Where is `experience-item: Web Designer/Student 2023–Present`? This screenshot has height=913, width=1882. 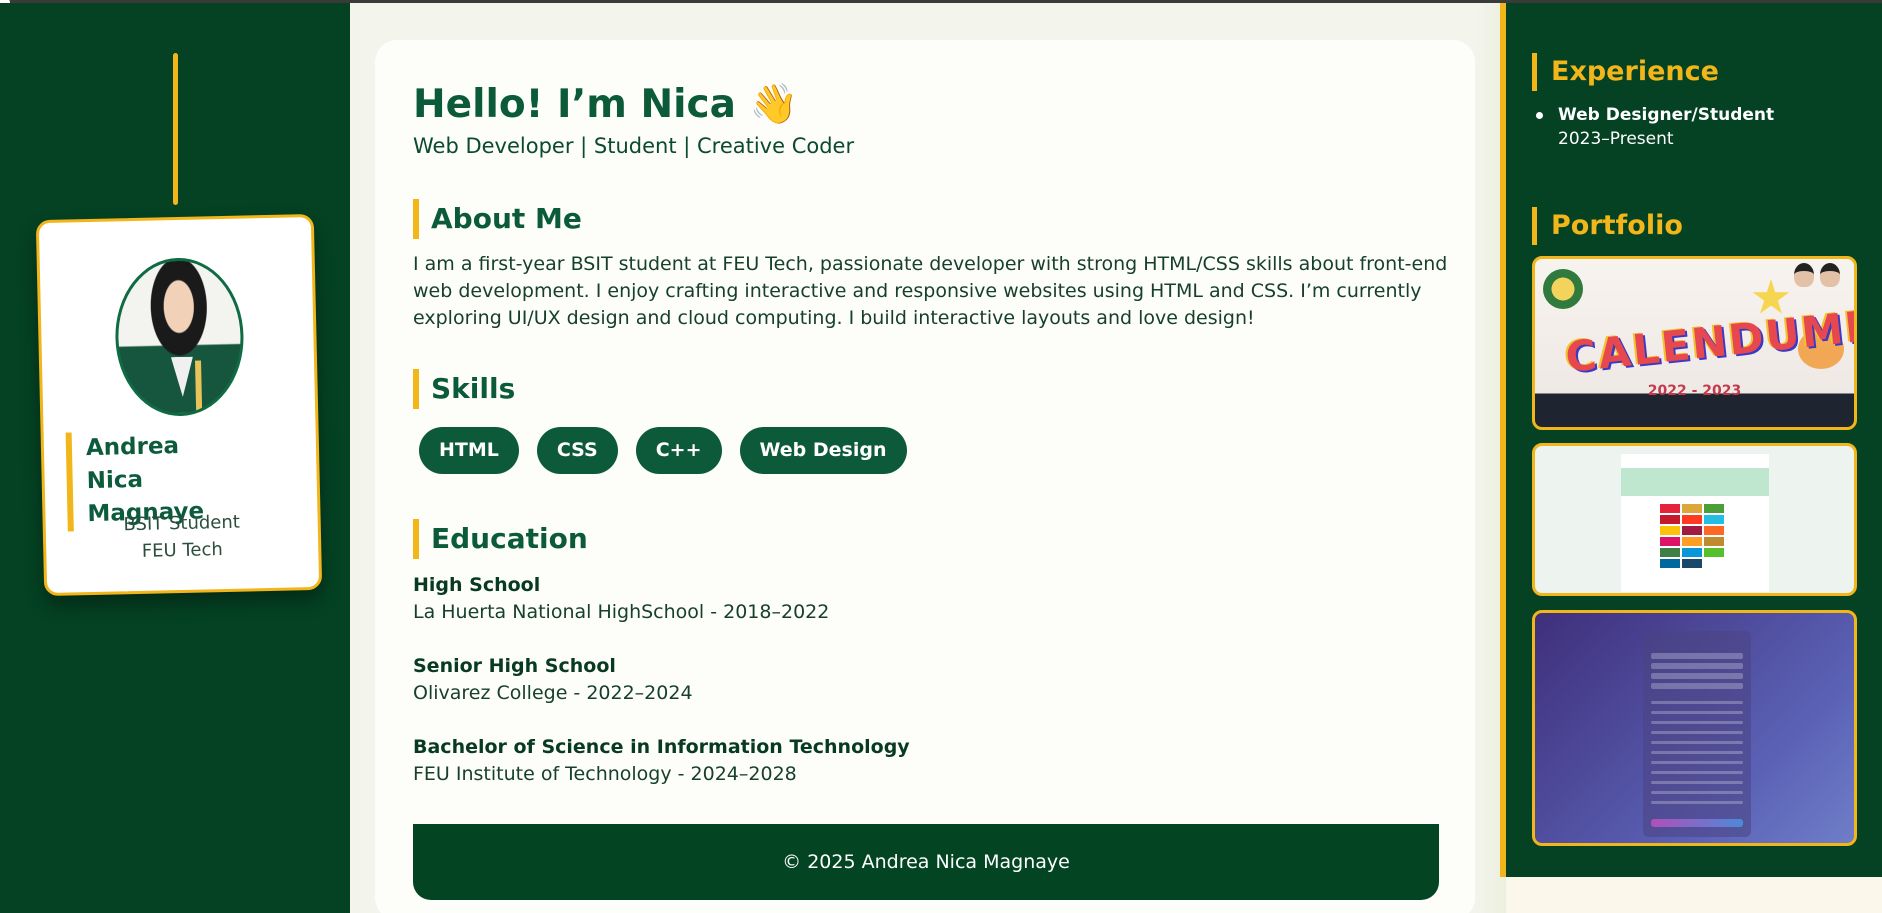
experience-item: Web Designer/Student 2023–Present is located at coordinates (1653, 127).